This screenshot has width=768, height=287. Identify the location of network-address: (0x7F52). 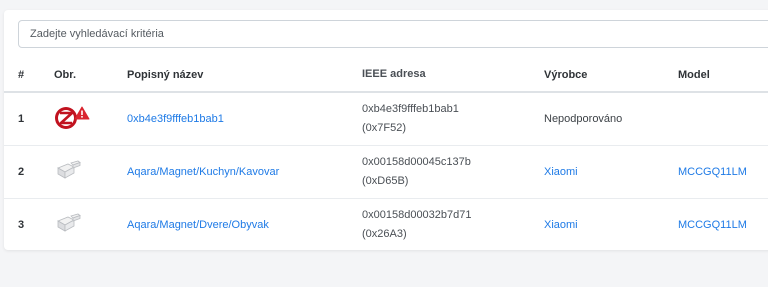
(384, 128).